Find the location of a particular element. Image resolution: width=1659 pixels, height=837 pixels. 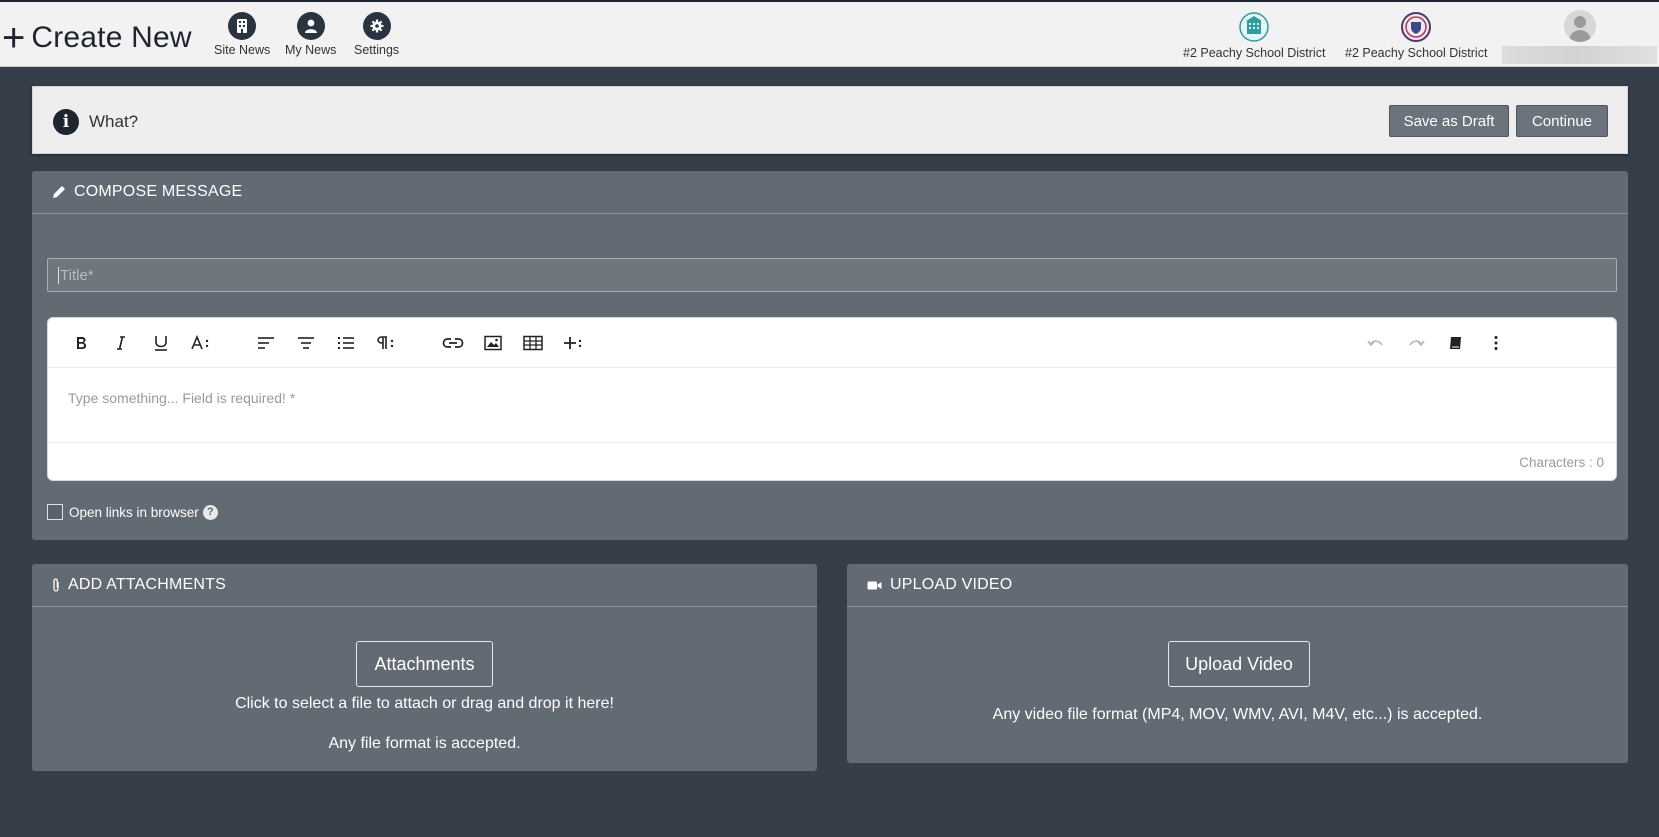

undo-icon is located at coordinates (1376, 343).